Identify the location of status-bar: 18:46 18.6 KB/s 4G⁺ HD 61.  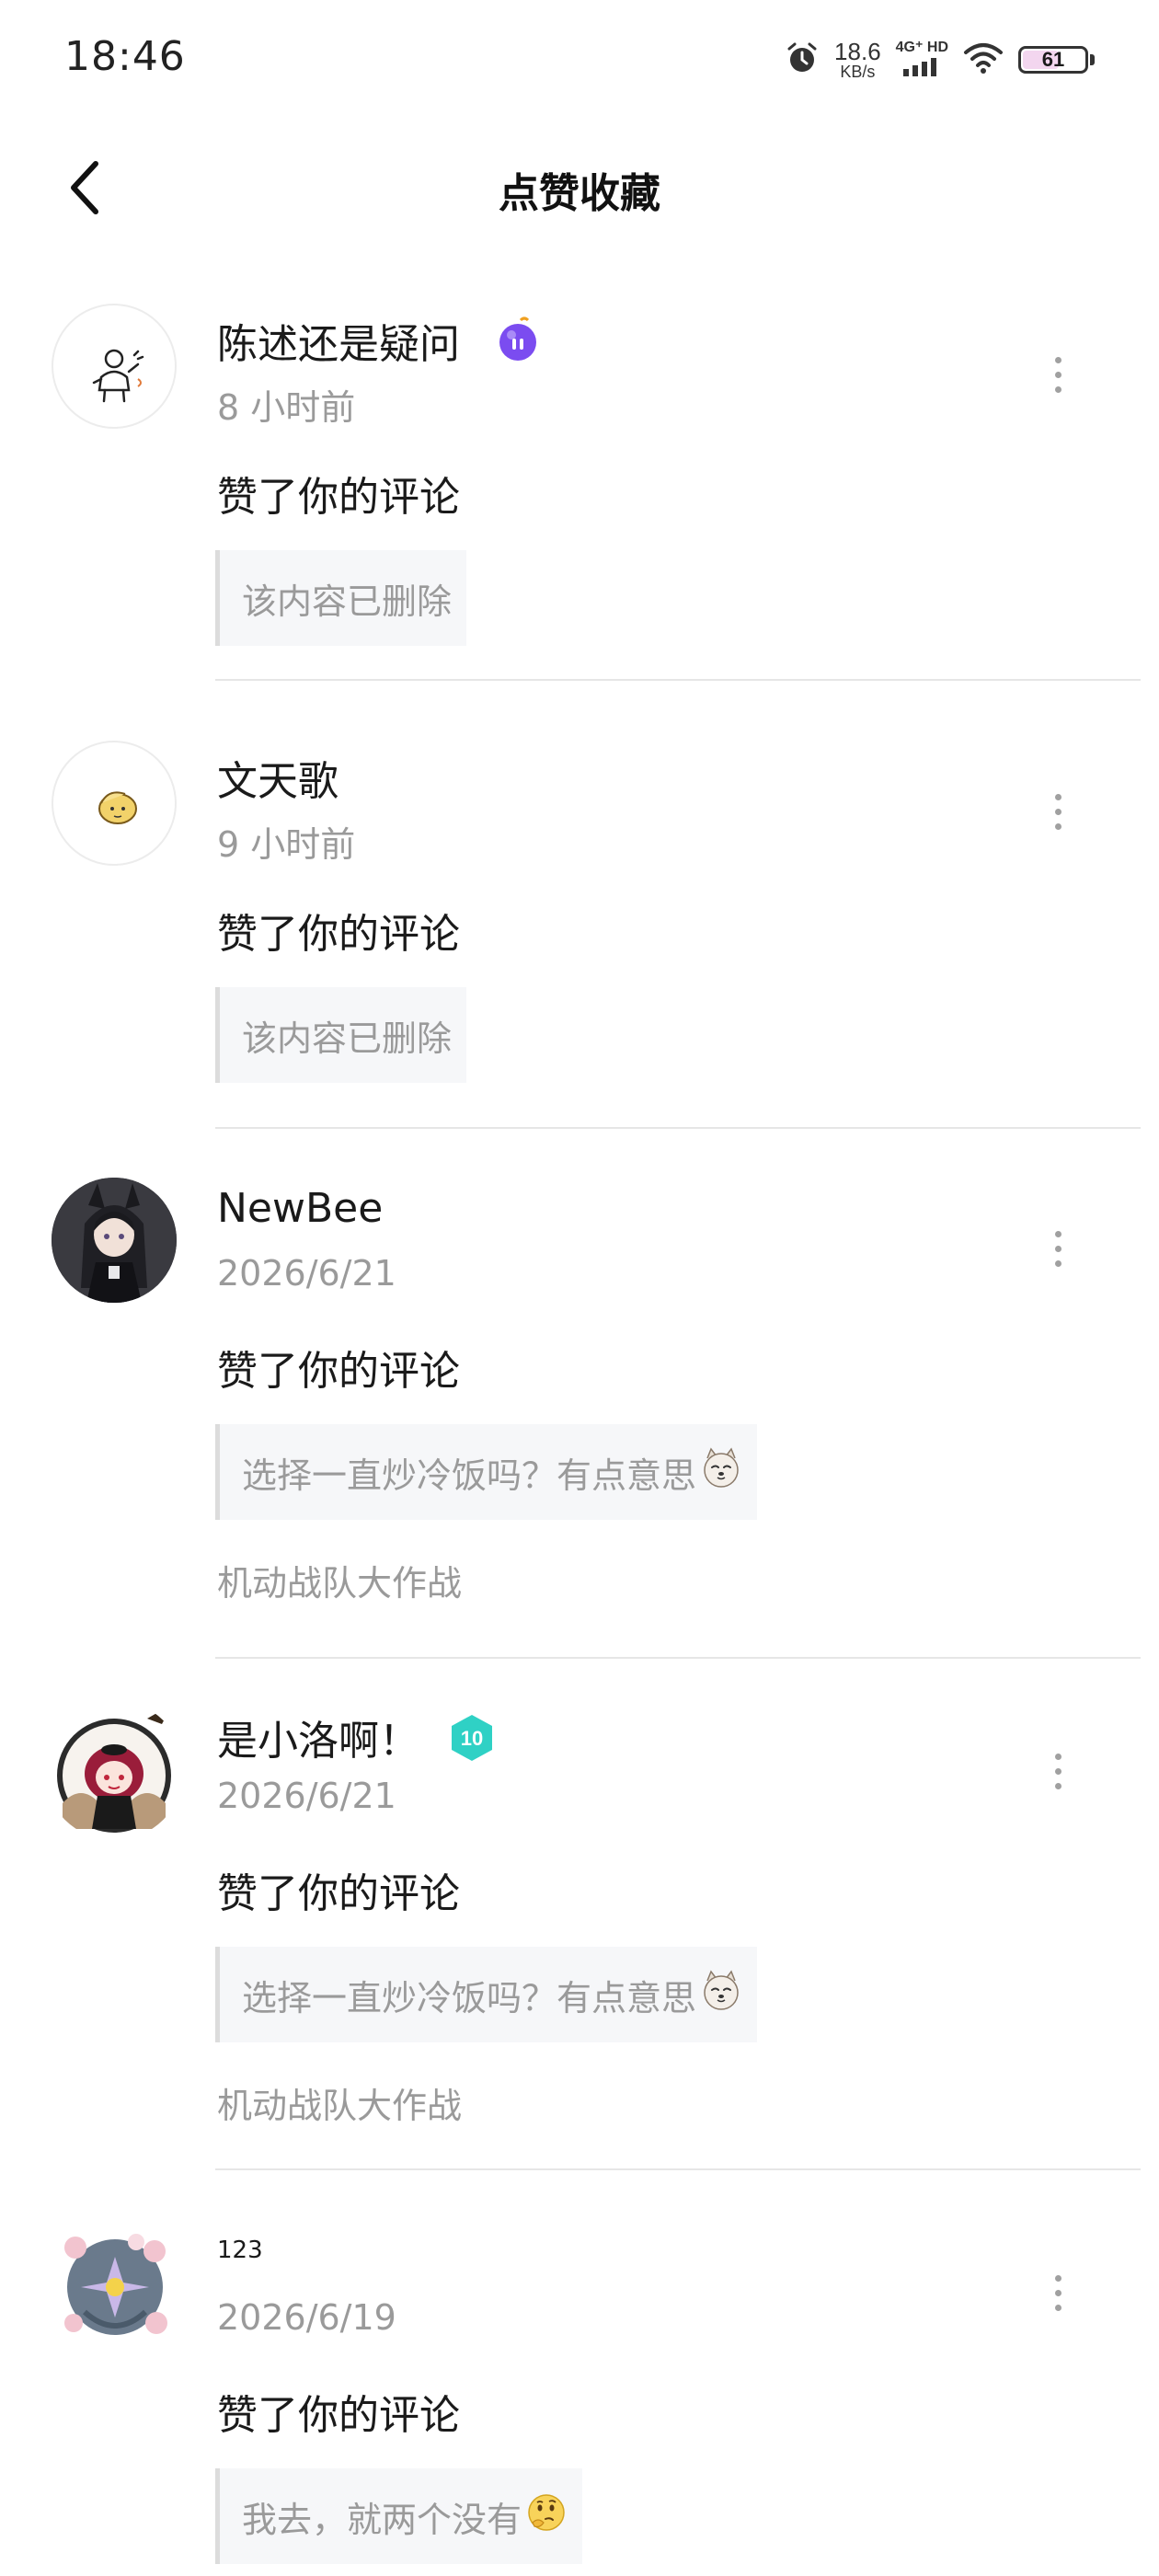
(579, 60).